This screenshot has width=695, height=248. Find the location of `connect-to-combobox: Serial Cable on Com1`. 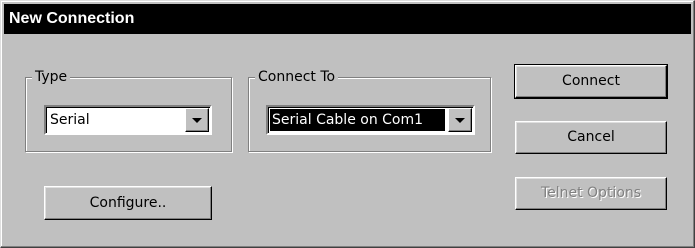

connect-to-combobox: Serial Cable on Com1 is located at coordinates (370, 120).